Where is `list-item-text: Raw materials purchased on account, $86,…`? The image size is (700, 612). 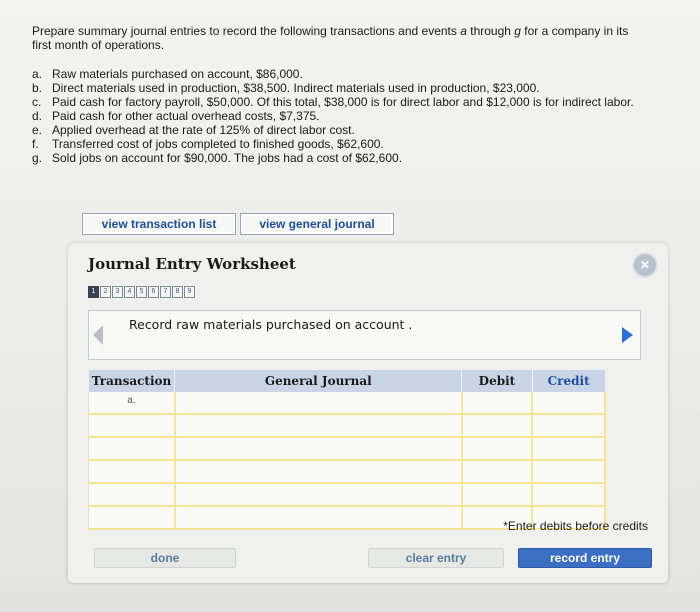
list-item-text: Raw materials purchased on account, $86,… is located at coordinates (177, 74).